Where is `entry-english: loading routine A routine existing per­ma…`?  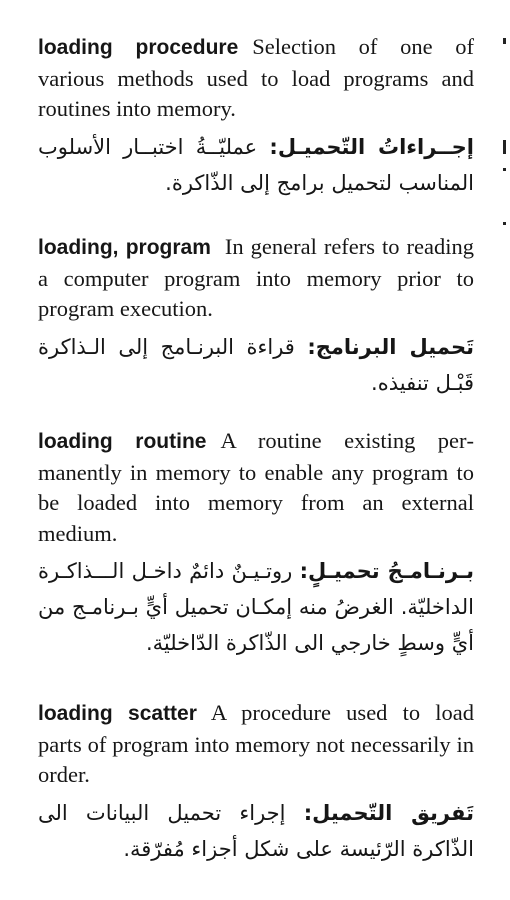 entry-english: loading routine A routine existing per­ma… is located at coordinates (256, 487).